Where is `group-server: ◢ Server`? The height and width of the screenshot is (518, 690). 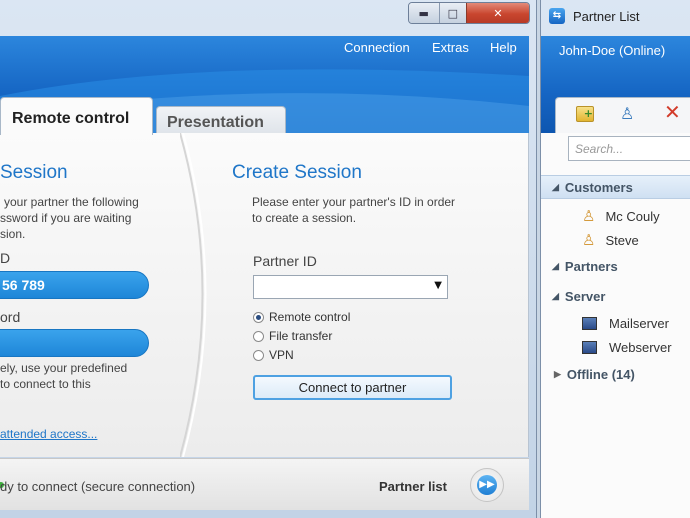 group-server: ◢ Server is located at coordinates (578, 296).